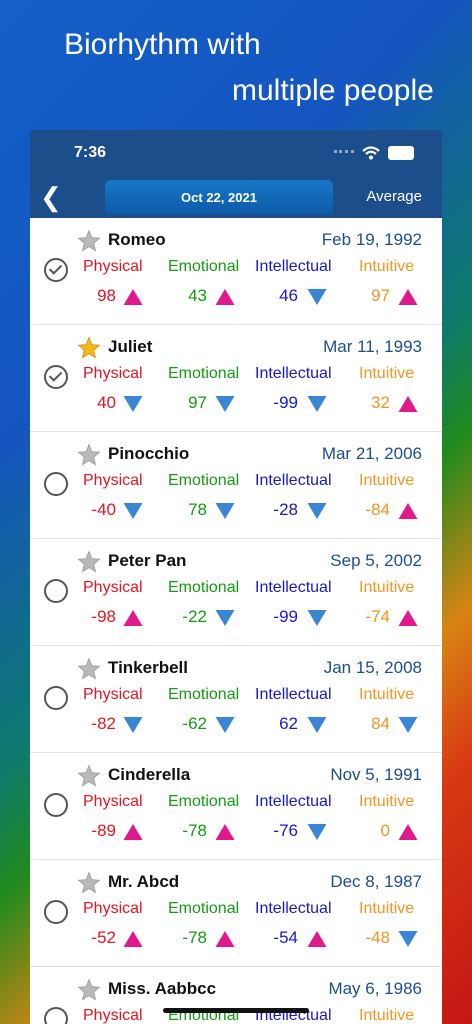 This screenshot has width=472, height=1024. What do you see at coordinates (285, 509) in the screenshot?
I see `intellectual-value: -28` at bounding box center [285, 509].